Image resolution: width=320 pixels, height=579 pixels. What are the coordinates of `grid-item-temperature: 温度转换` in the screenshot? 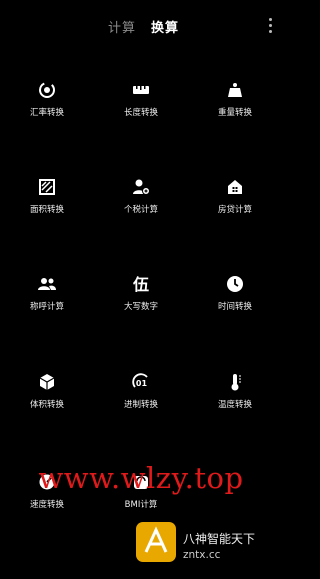 It's located at (235, 402).